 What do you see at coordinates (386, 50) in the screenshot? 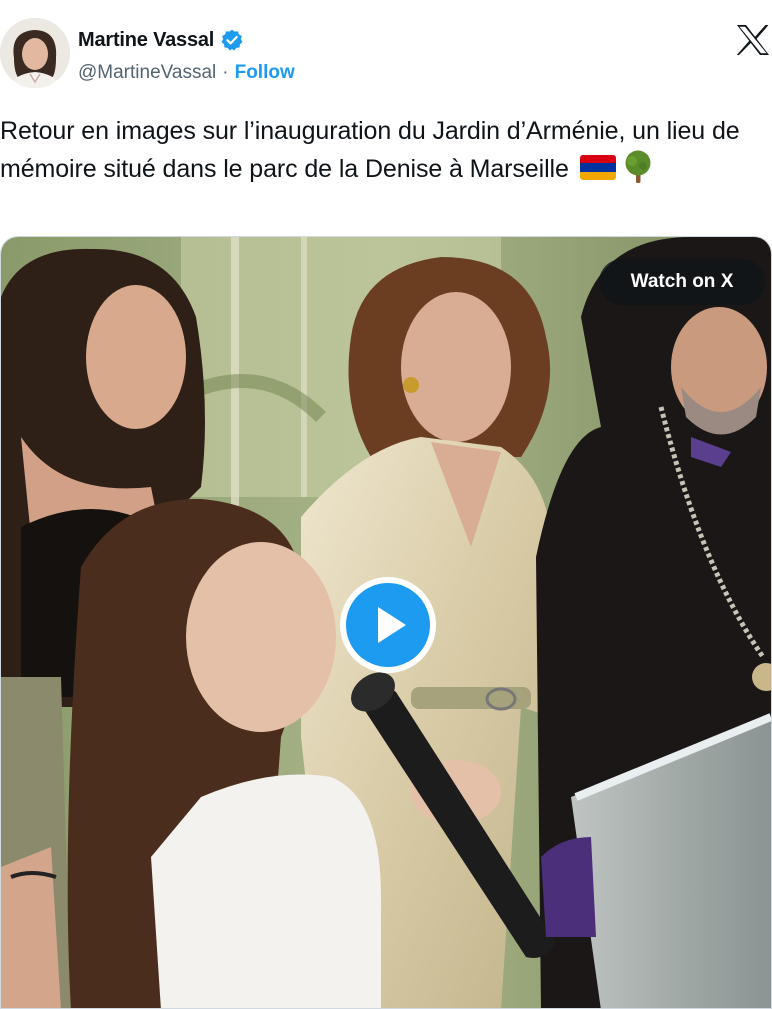
I see `tweet-header: Martine Vassal @MartineVassal · Follow` at bounding box center [386, 50].